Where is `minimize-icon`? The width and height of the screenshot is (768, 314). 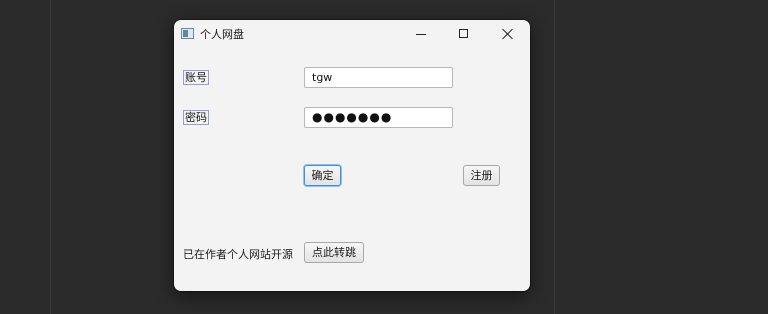 minimize-icon is located at coordinates (421, 34).